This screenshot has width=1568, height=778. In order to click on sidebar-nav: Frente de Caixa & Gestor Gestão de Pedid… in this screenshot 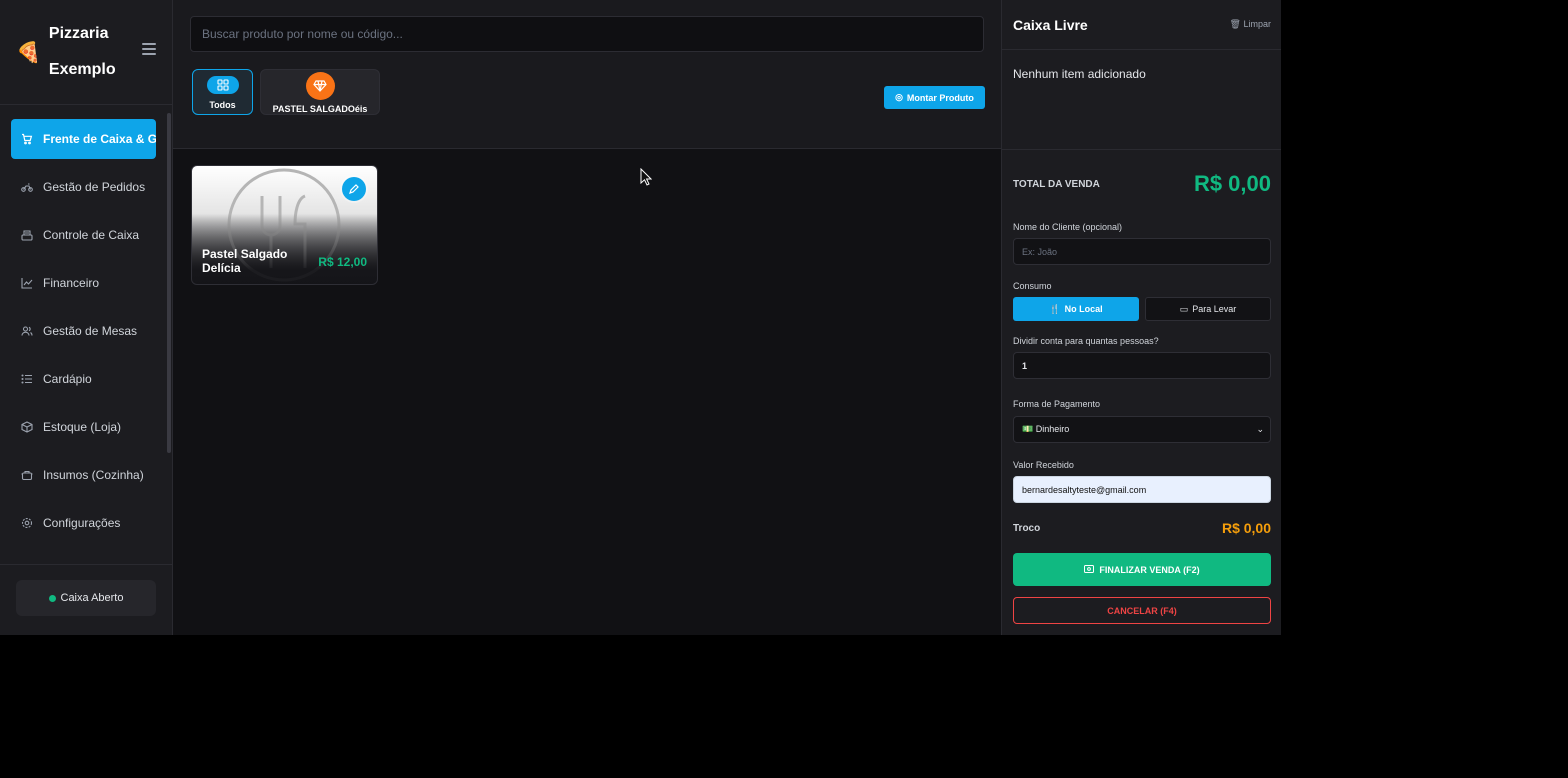, I will do `click(86, 332)`.